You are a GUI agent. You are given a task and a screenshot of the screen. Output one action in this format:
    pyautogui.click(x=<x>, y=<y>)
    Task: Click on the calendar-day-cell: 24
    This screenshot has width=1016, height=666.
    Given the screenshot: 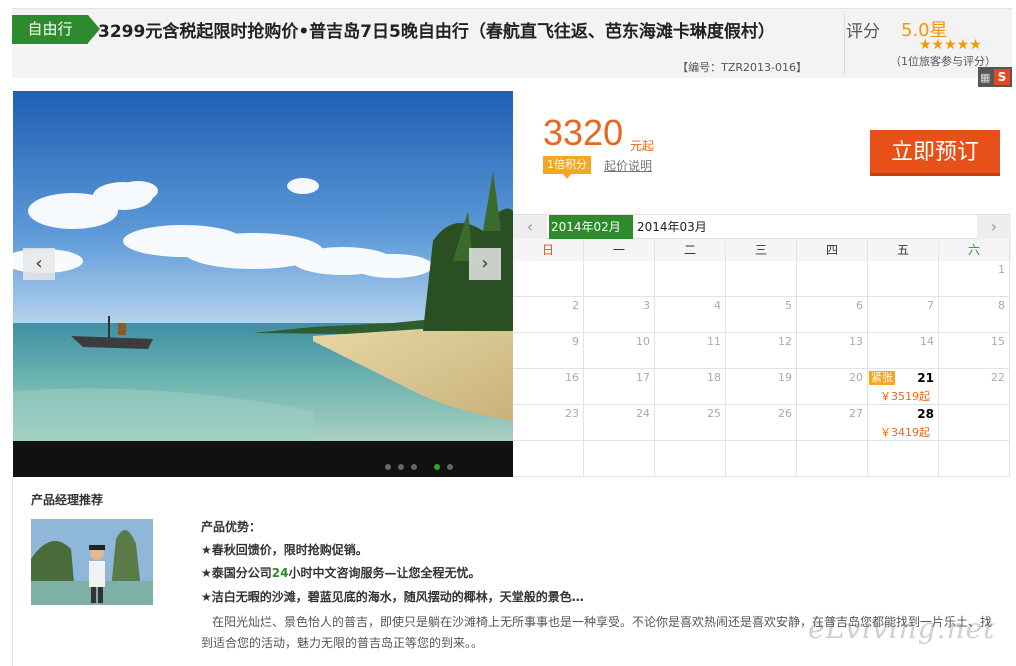 What is the action you would take?
    pyautogui.click(x=619, y=423)
    